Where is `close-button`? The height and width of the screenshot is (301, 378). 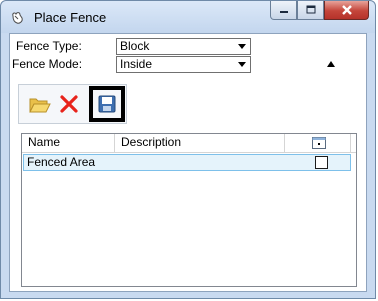
close-button is located at coordinates (346, 10).